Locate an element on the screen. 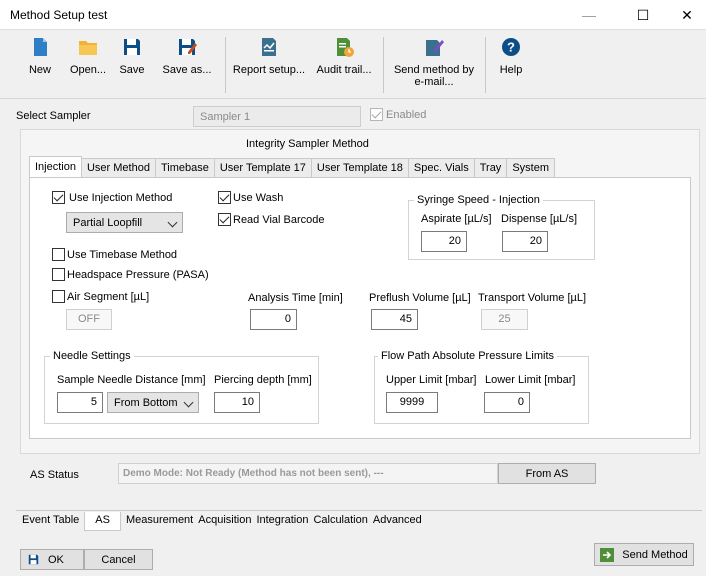  enabled-checkbox: Enabled is located at coordinates (398, 114).